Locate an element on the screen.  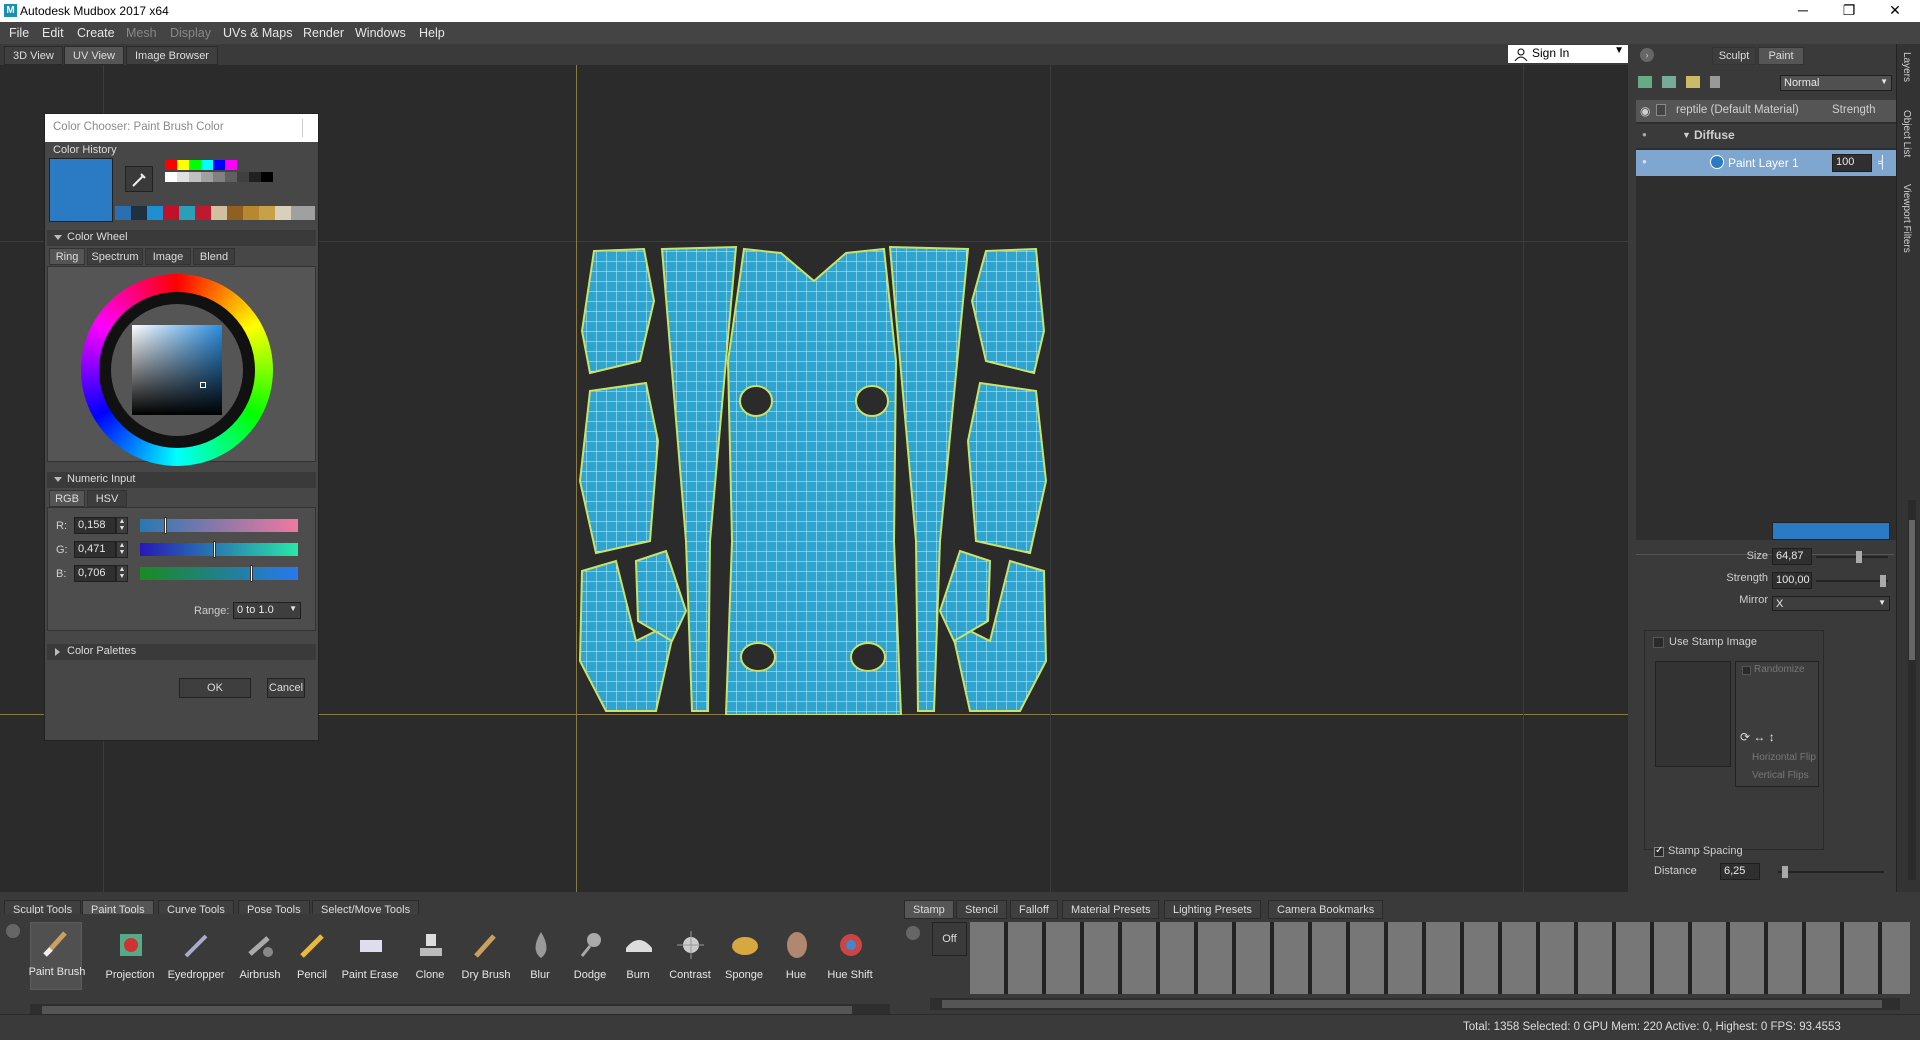
tab-3d-view: 3D View is located at coordinates (33, 55).